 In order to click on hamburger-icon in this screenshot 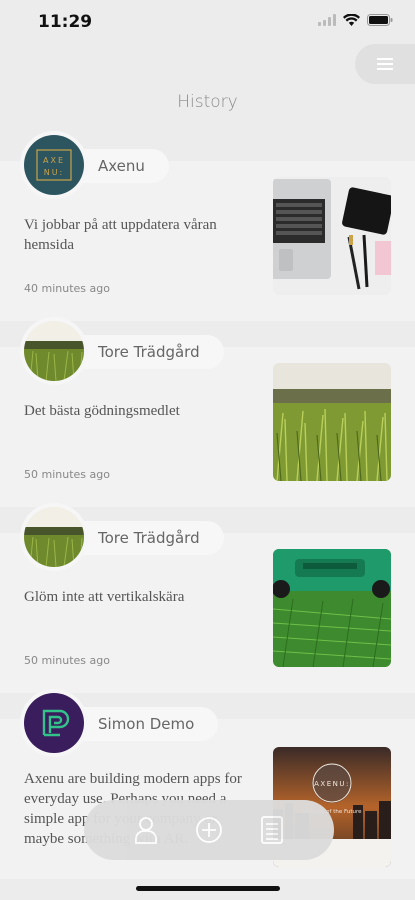, I will do `click(385, 64)`.